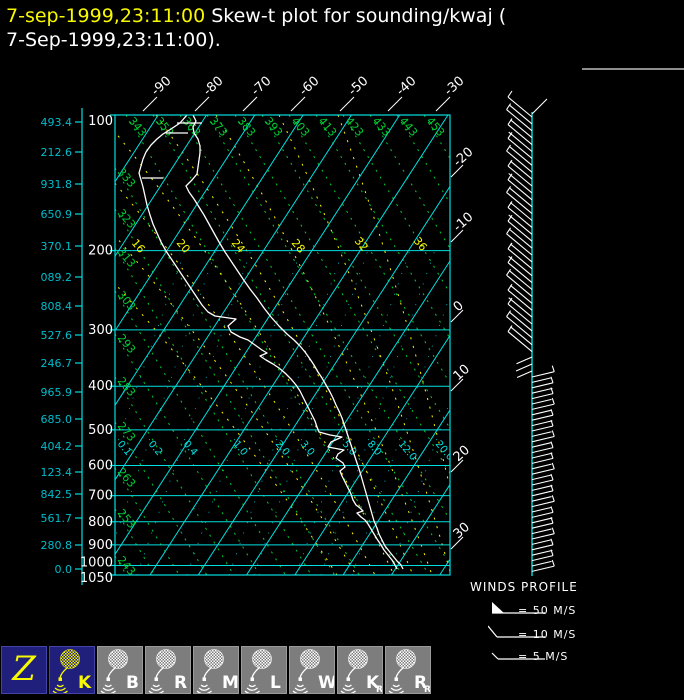  What do you see at coordinates (100, 251) in the screenshot?
I see `pressure-label: 200` at bounding box center [100, 251].